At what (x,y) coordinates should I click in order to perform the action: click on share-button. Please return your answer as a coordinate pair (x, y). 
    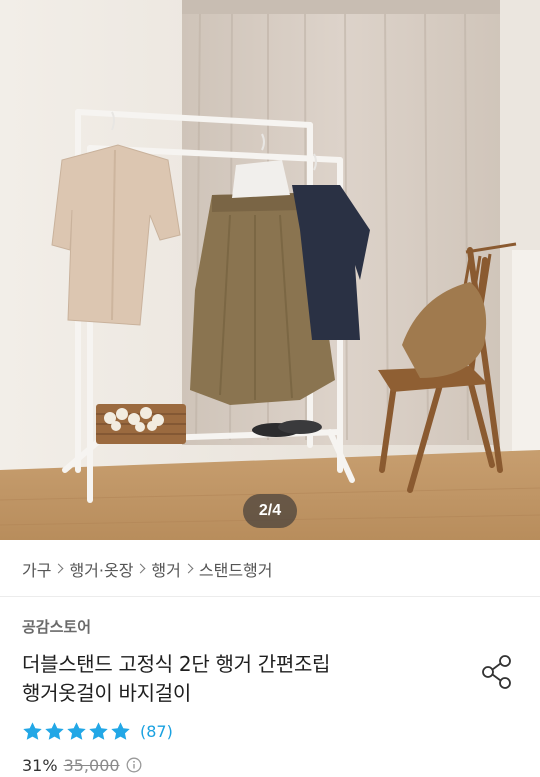
    Looking at the image, I should click on (497, 671).